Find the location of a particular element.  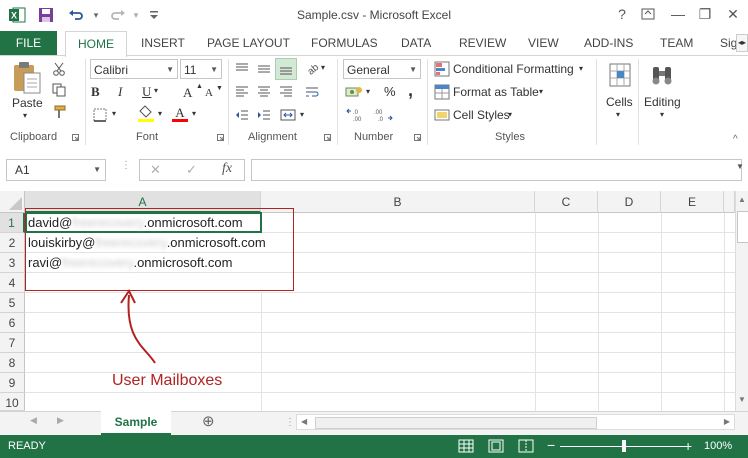

increase-decimal-icon: .0.00 is located at coordinates (357, 115).